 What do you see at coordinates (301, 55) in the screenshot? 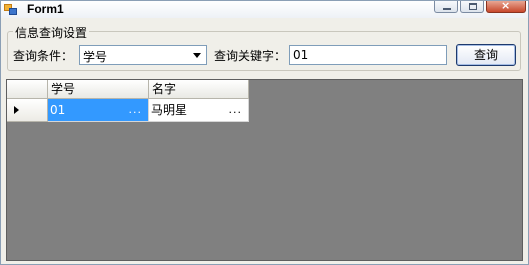
I see `keyword-value: 01` at bounding box center [301, 55].